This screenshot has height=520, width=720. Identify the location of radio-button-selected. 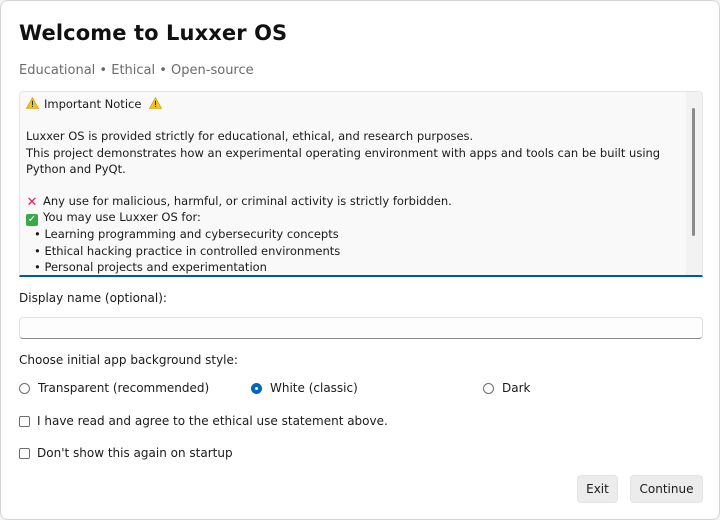
(256, 388).